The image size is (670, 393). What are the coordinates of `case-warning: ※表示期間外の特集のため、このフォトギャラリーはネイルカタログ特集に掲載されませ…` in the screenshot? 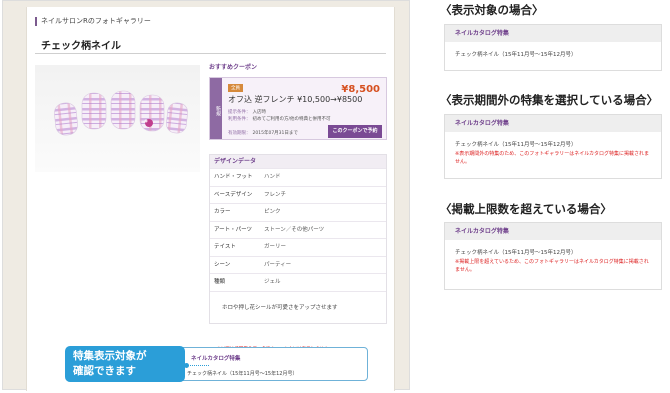 It's located at (552, 158).